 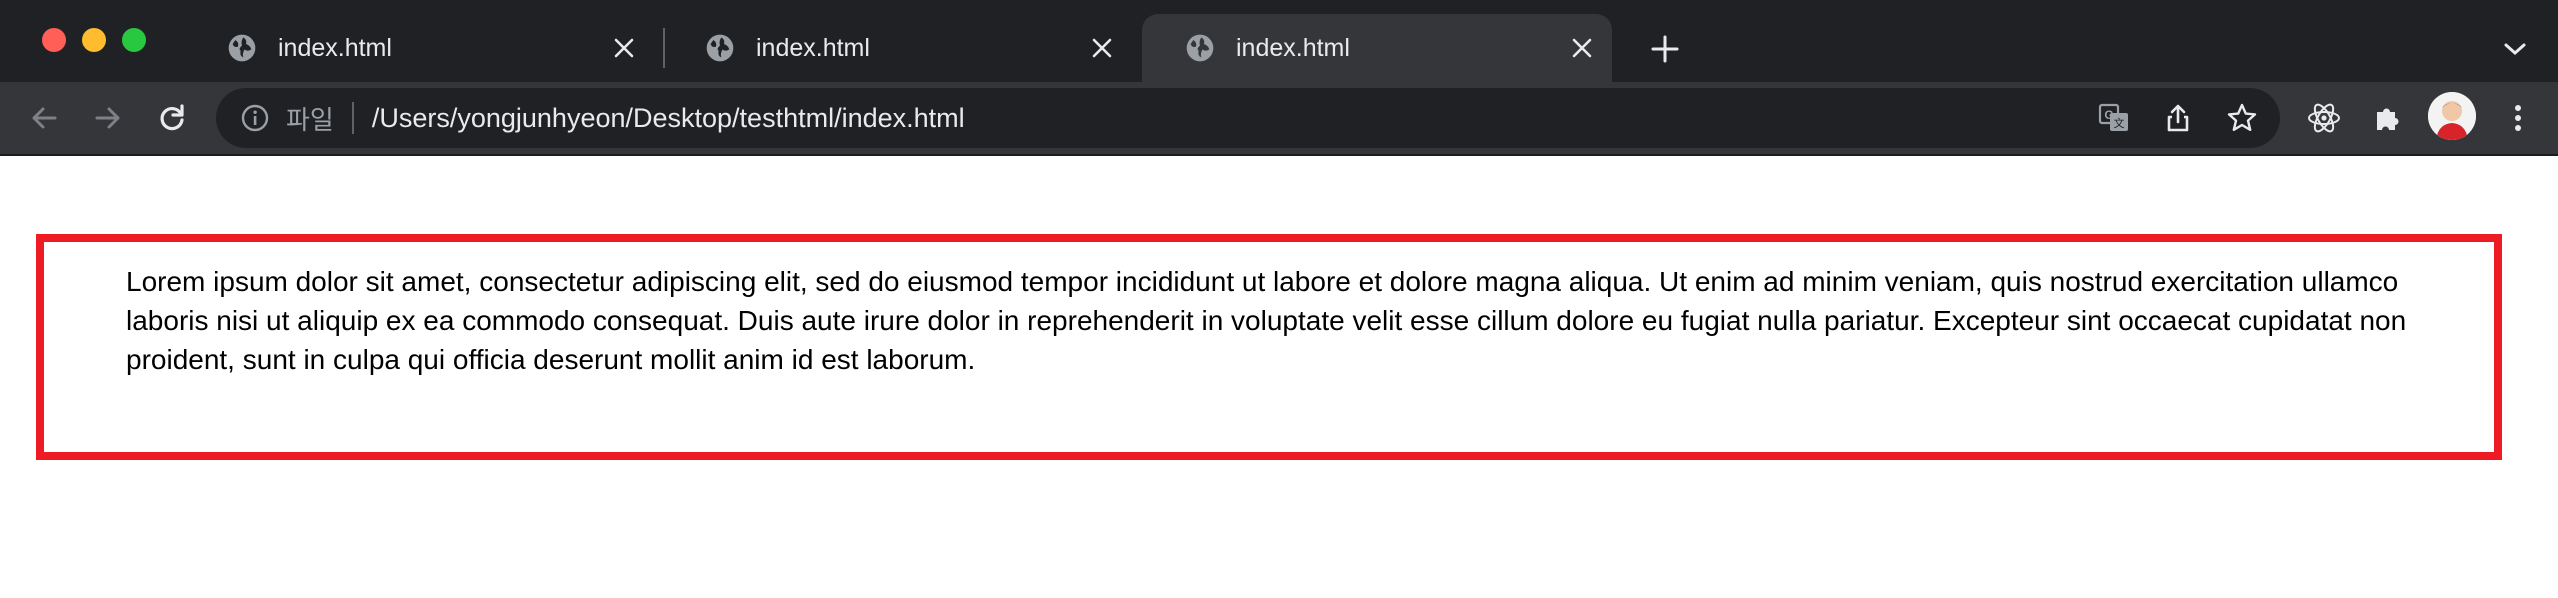 I want to click on share-button, so click(x=2178, y=118).